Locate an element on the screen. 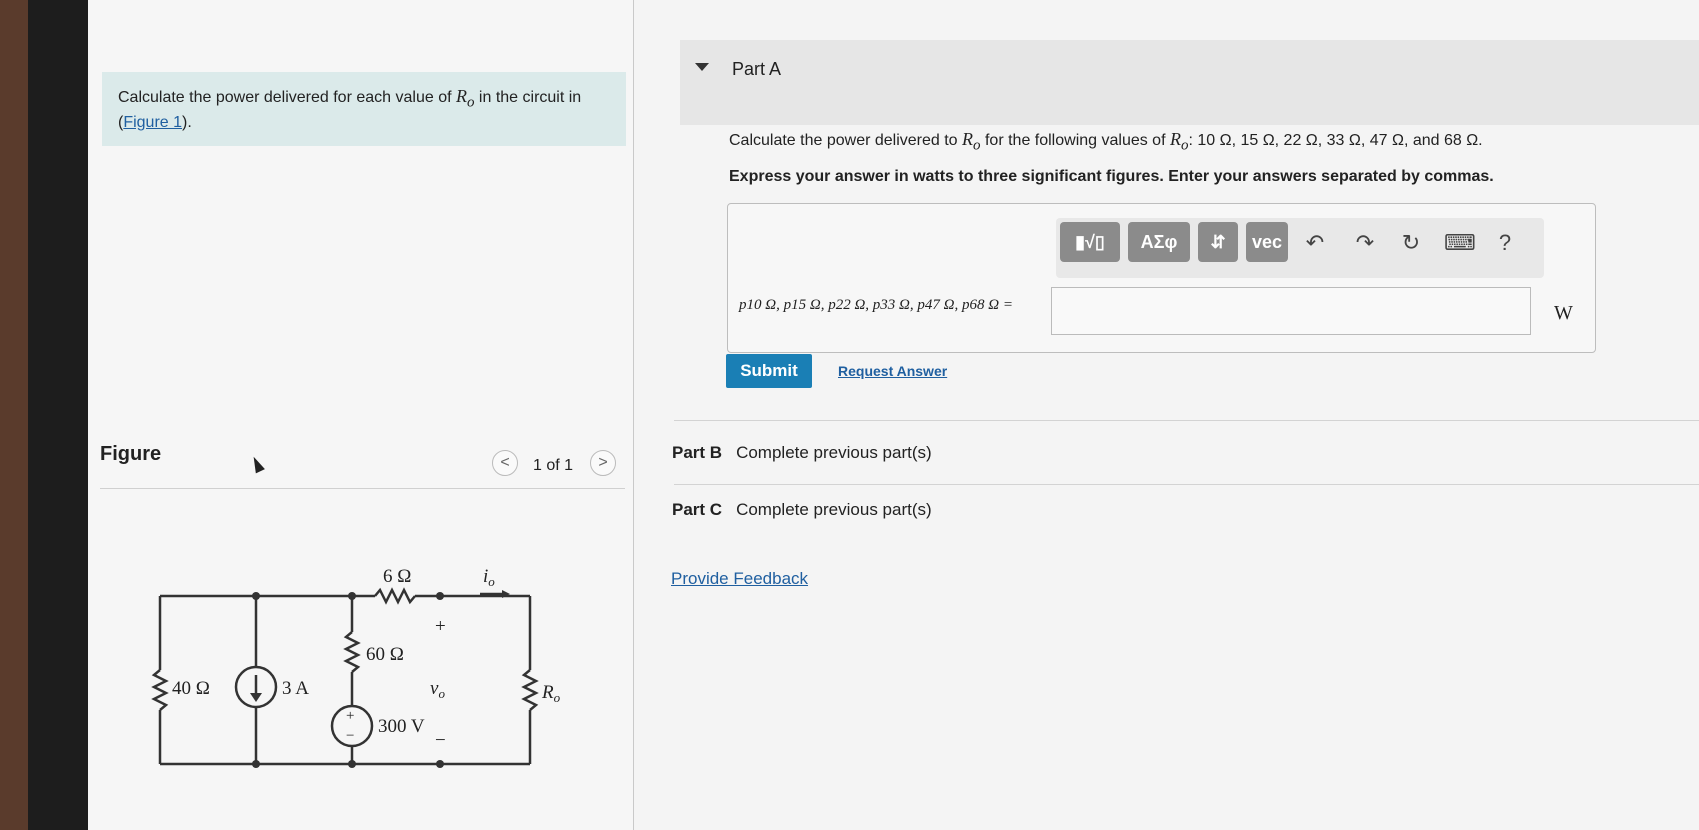  resistor-6-ohm is located at coordinates (395, 596).